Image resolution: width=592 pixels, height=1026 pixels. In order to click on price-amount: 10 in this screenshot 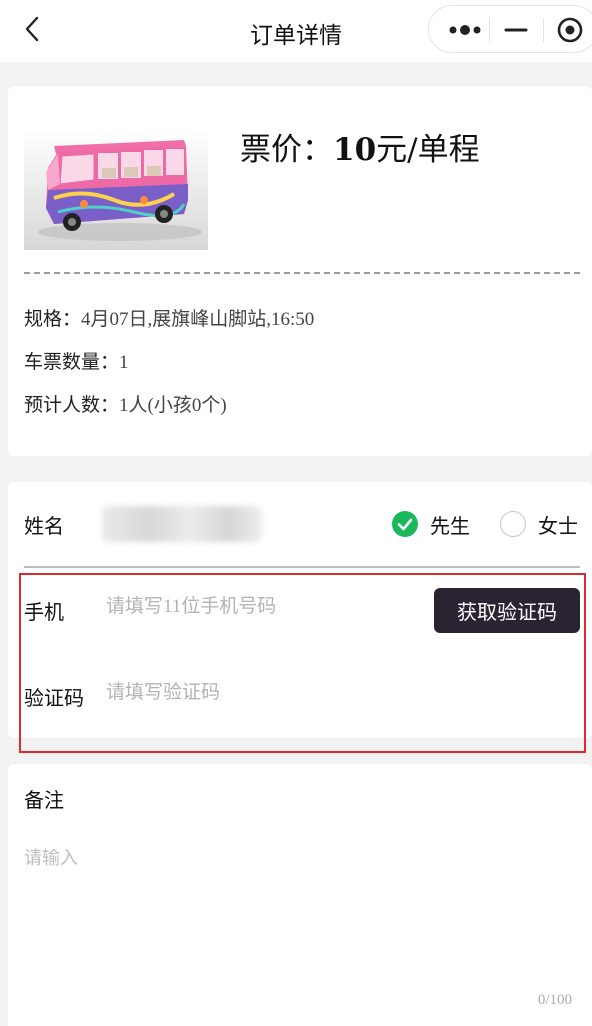, I will do `click(355, 150)`.